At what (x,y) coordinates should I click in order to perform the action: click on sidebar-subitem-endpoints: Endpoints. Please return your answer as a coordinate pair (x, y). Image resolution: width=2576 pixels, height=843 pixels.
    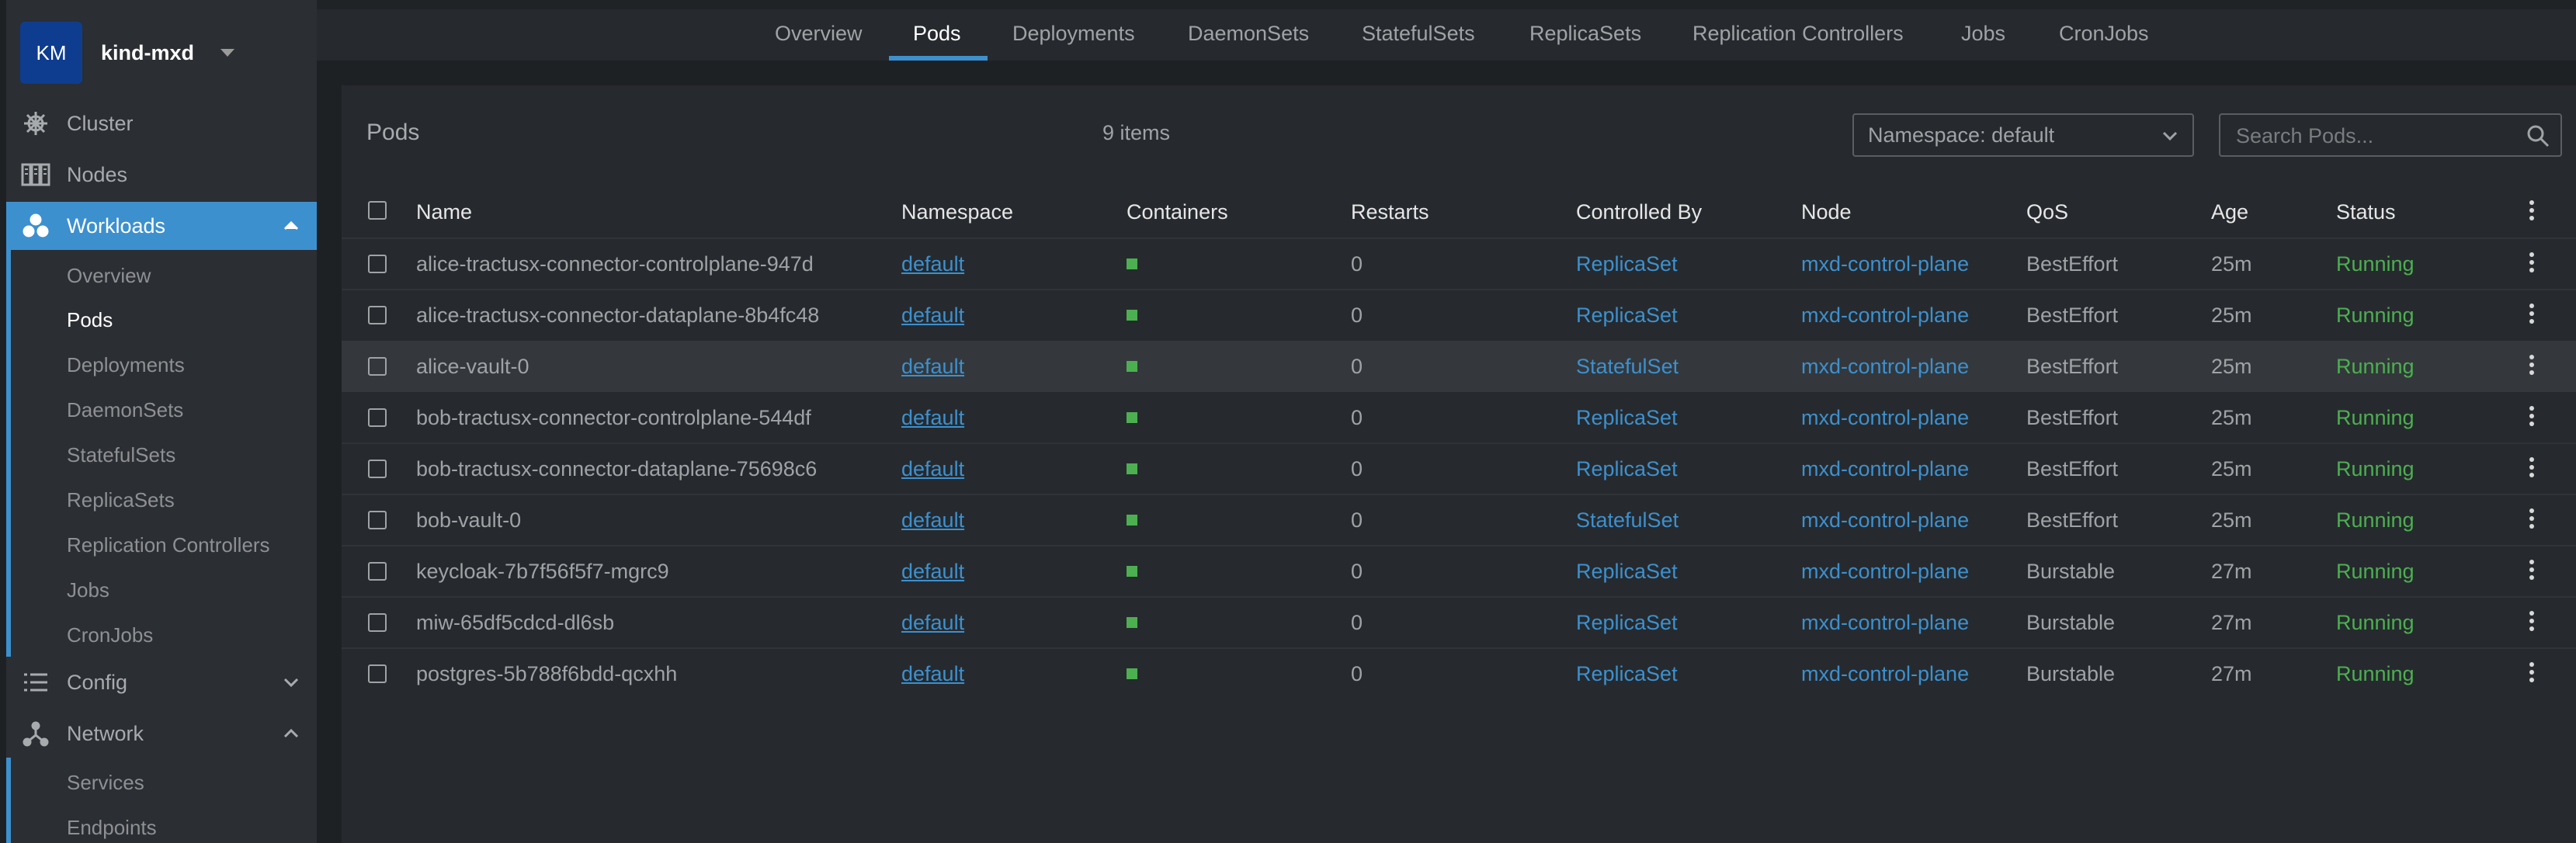
    Looking at the image, I should click on (112, 827).